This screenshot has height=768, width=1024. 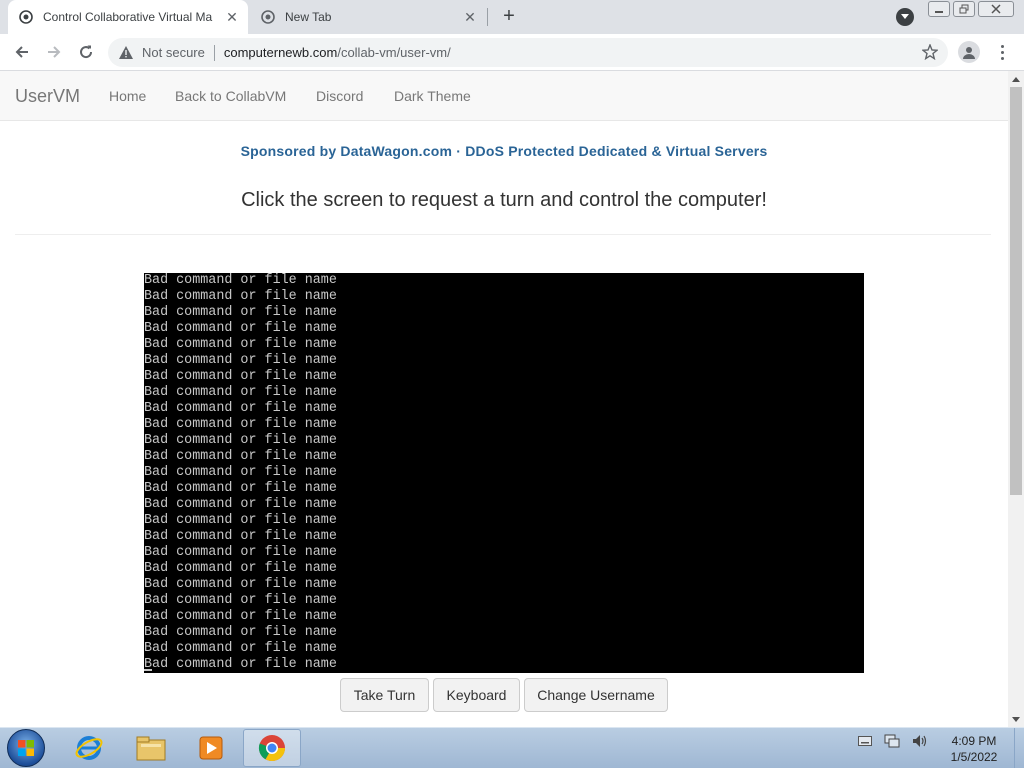 I want to click on chrome-favicon-icon, so click(x=268, y=17).